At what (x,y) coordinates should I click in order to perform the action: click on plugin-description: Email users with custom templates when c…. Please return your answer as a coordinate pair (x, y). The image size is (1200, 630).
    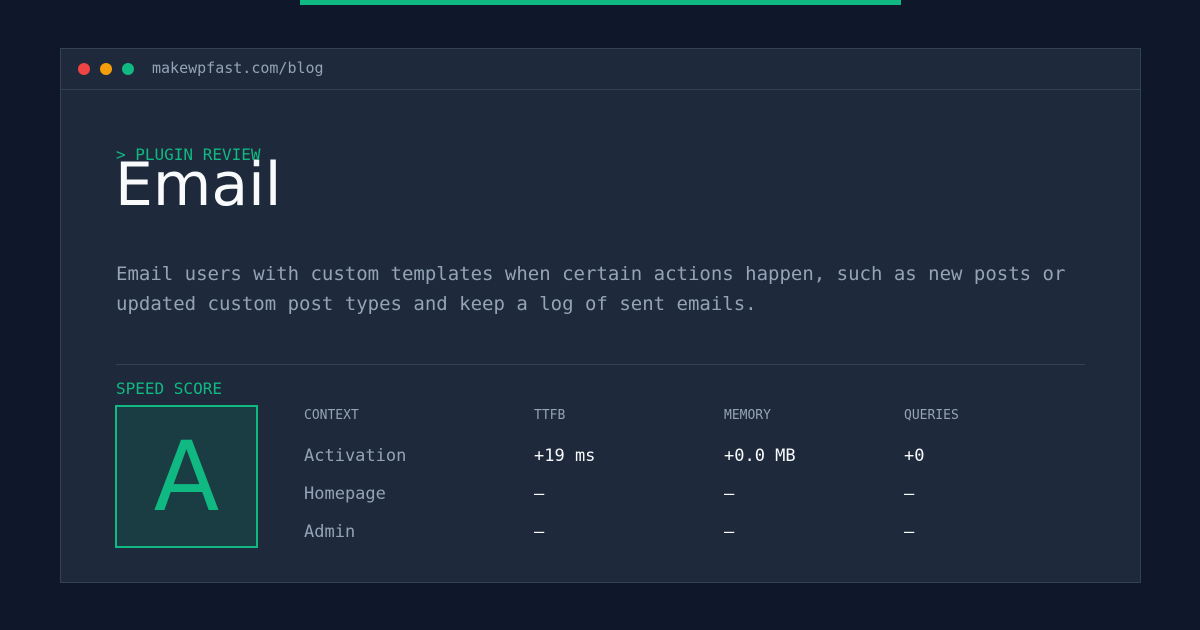
    Looking at the image, I should click on (591, 289).